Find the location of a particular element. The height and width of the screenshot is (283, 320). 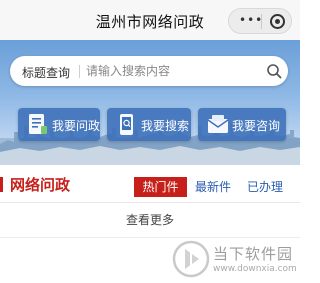

capsule-divider is located at coordinates (261, 21).